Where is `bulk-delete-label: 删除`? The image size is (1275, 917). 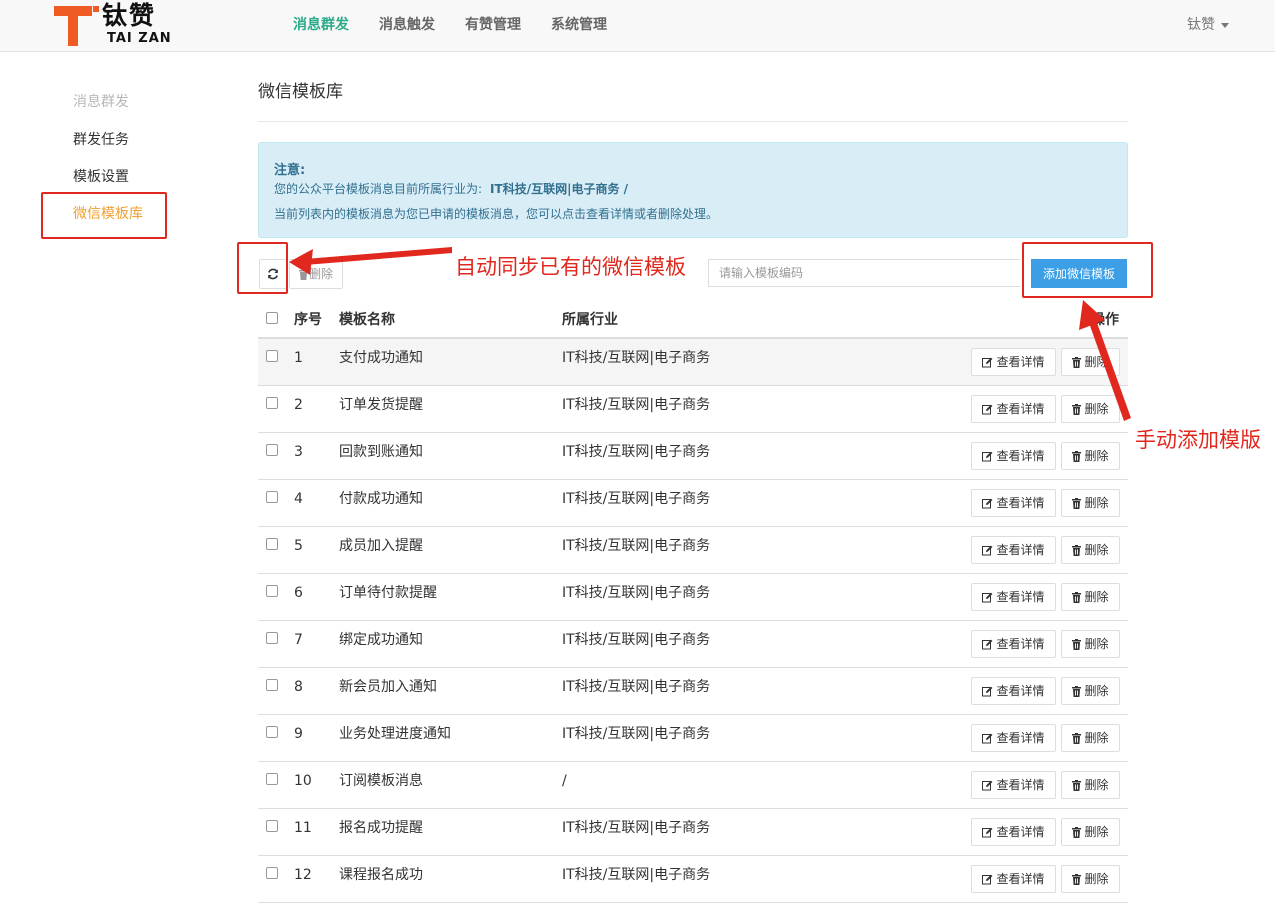
bulk-delete-label: 删除 is located at coordinates (320, 274).